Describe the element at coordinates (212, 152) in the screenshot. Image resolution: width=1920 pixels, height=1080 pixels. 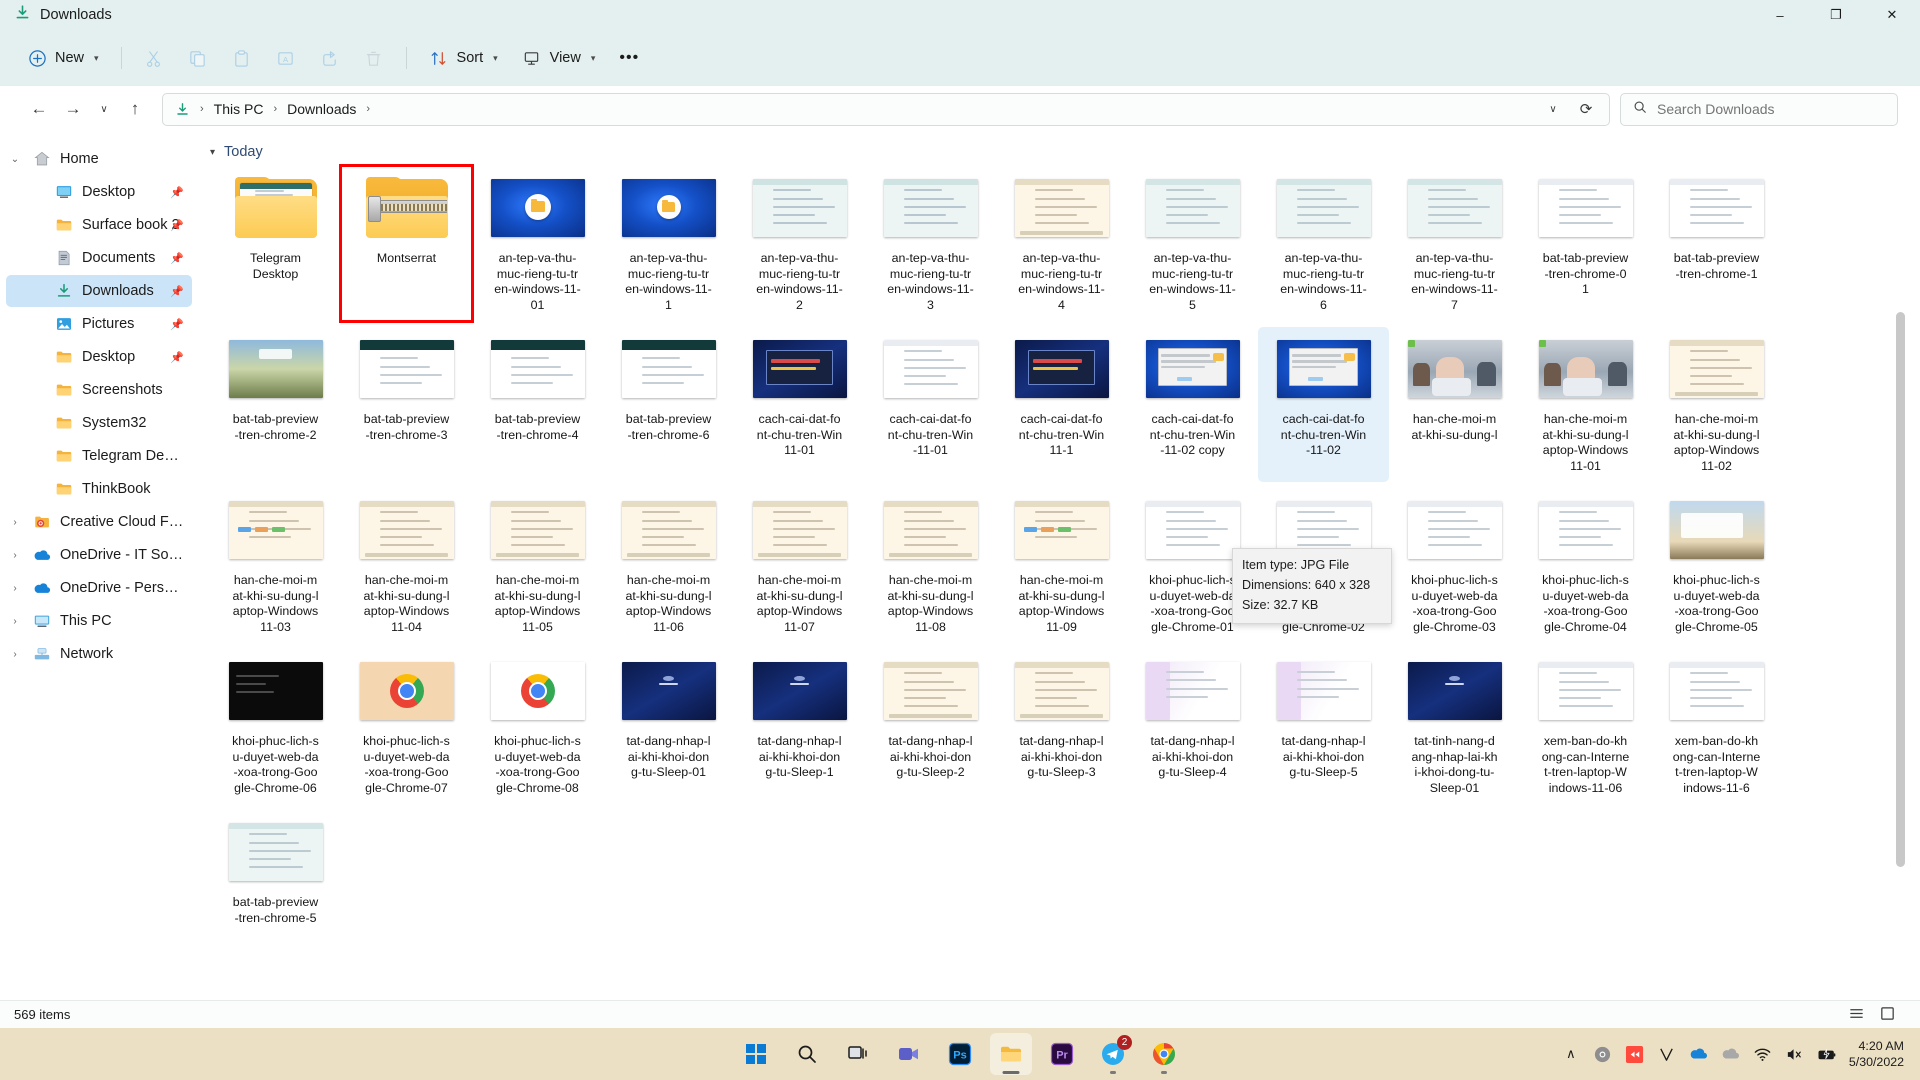
I see `chevron-down-icon: ▾` at that location.